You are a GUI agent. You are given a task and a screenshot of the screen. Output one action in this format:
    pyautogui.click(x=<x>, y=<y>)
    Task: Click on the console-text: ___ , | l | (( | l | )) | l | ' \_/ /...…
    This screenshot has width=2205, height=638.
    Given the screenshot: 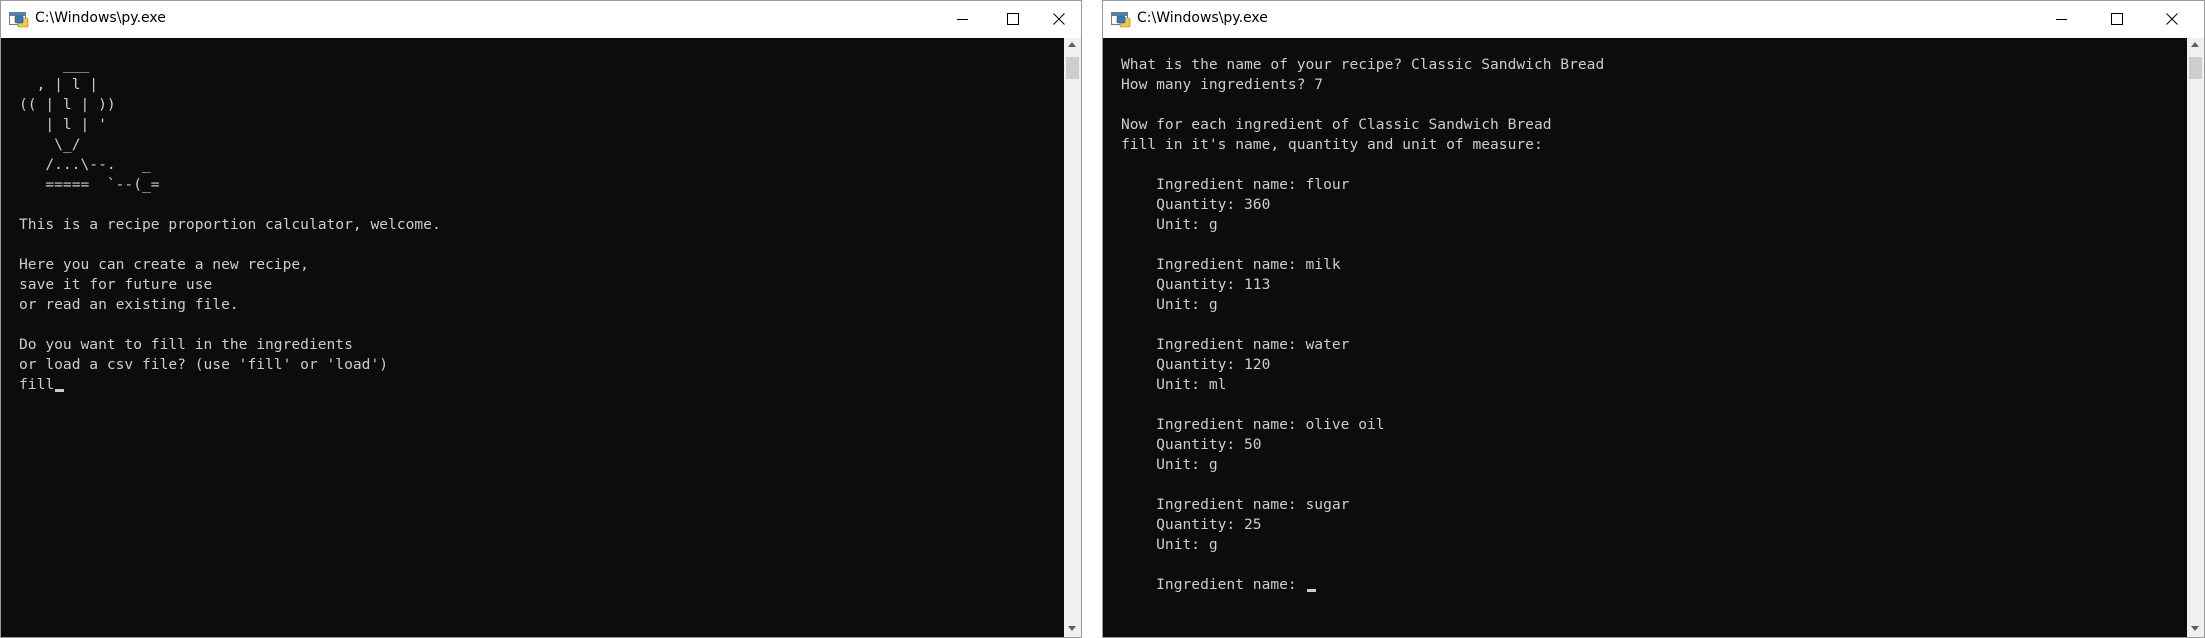 What is the action you would take?
    pyautogui.click(x=230, y=224)
    